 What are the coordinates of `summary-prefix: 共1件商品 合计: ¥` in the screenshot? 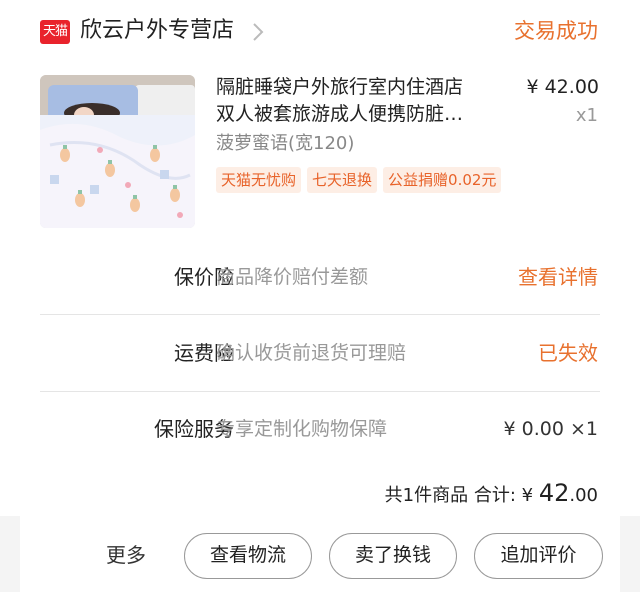 It's located at (461, 495).